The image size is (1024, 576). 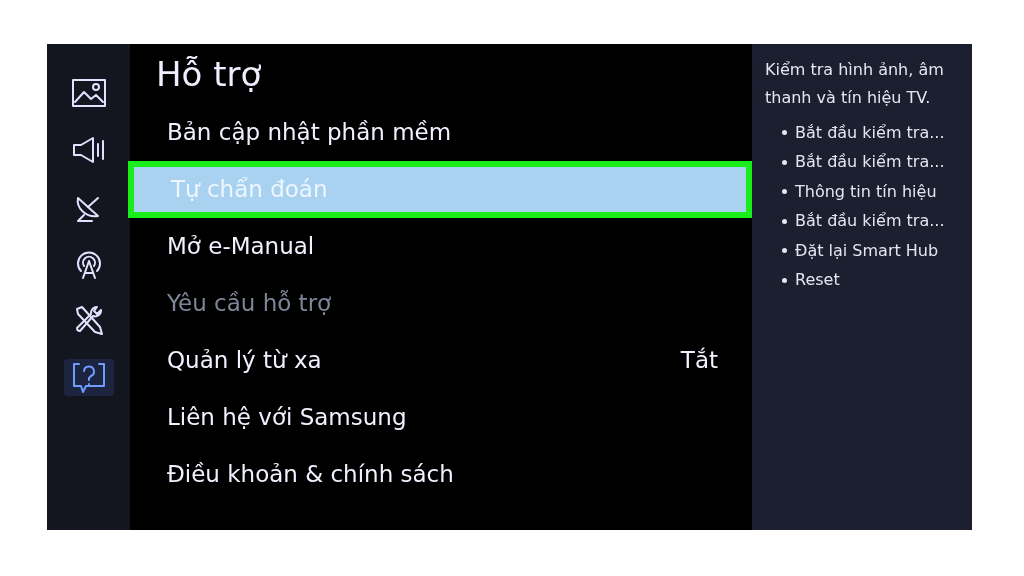 I want to click on menu-item: Quản lý từ xa Tắt, so click(x=441, y=360).